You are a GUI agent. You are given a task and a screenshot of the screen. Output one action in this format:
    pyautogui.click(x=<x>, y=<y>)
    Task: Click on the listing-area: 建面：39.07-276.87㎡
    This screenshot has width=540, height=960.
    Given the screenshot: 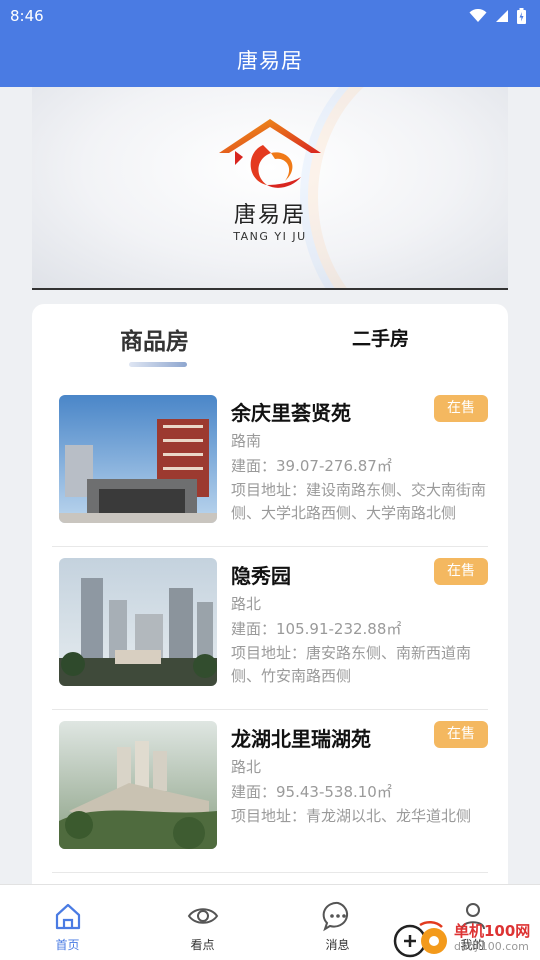 What is the action you would take?
    pyautogui.click(x=311, y=466)
    